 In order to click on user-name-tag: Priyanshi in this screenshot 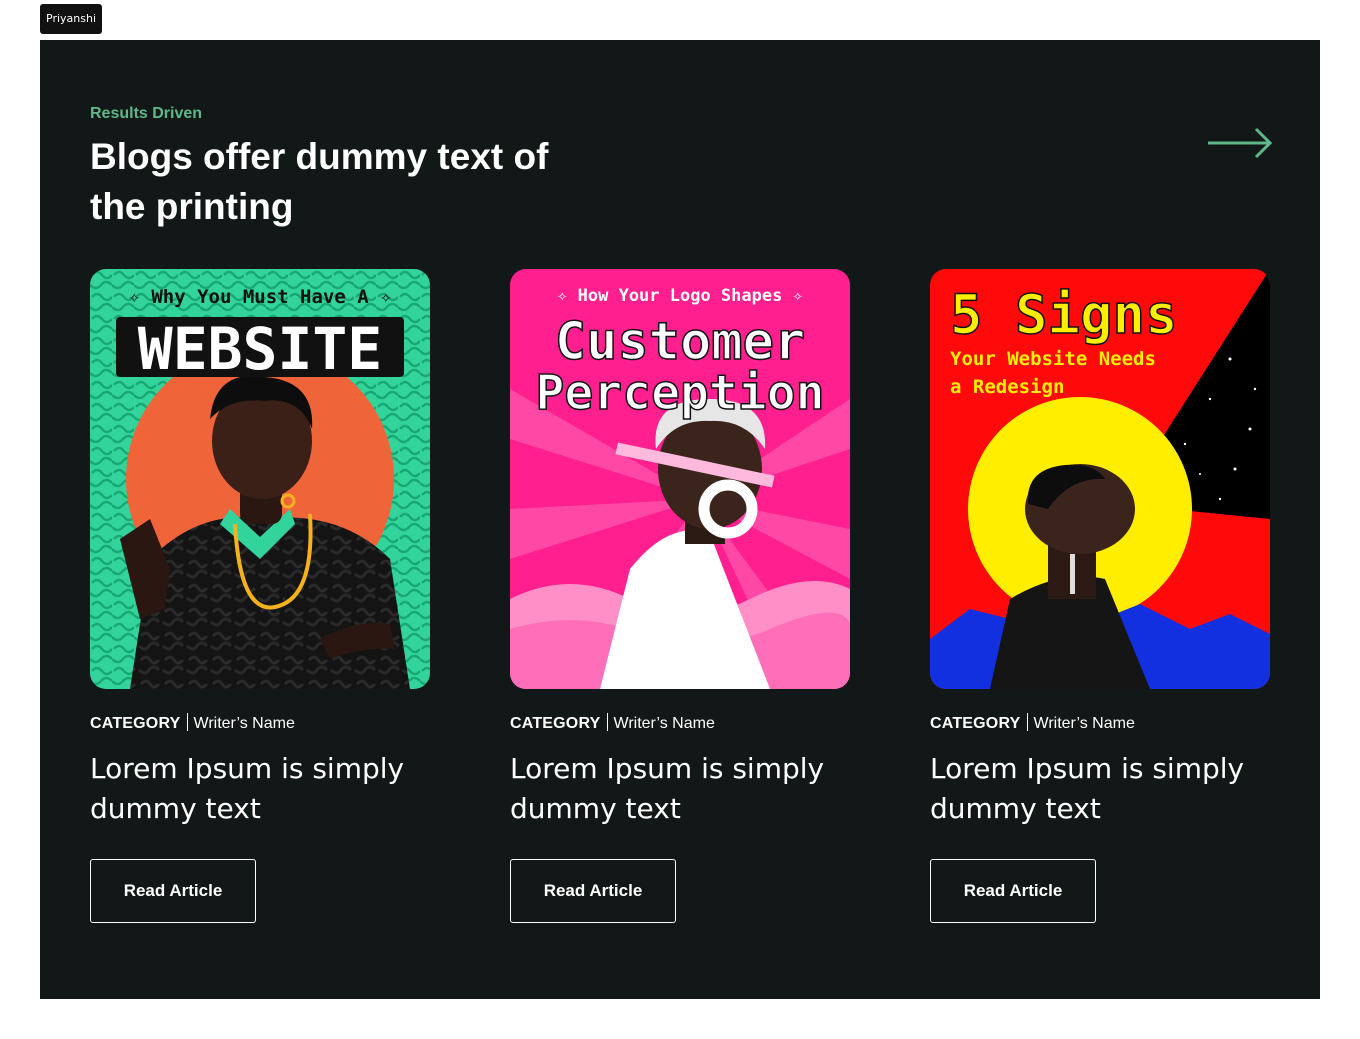, I will do `click(71, 19)`.